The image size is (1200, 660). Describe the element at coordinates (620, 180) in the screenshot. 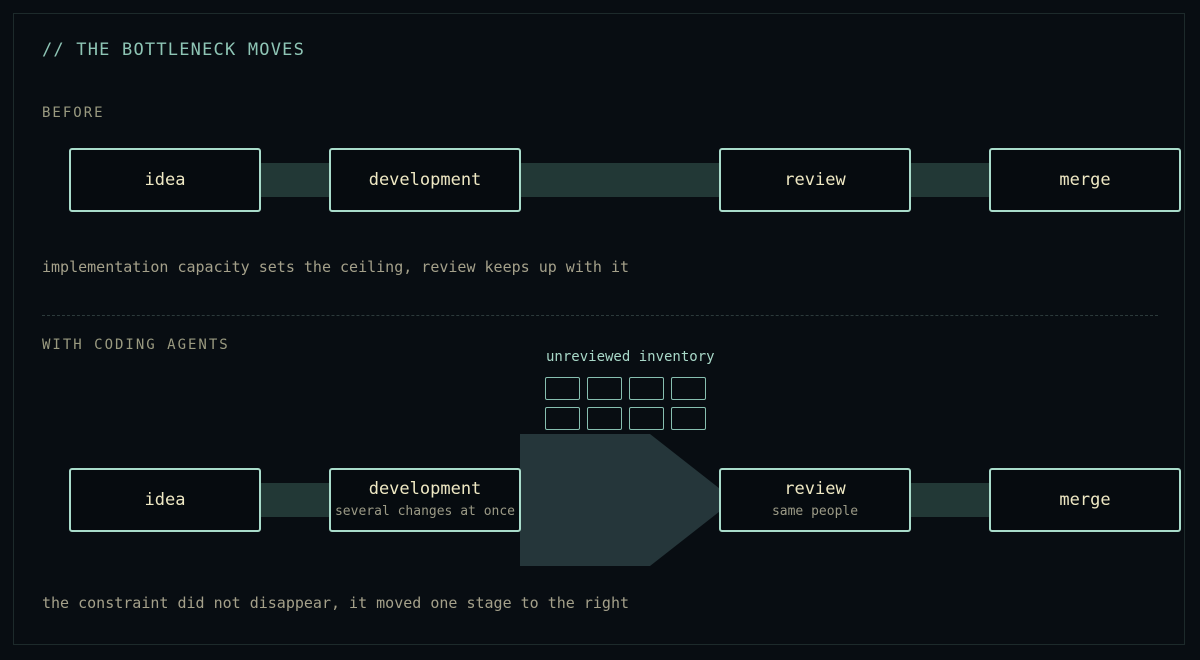

I see `connector-development-review-before` at that location.